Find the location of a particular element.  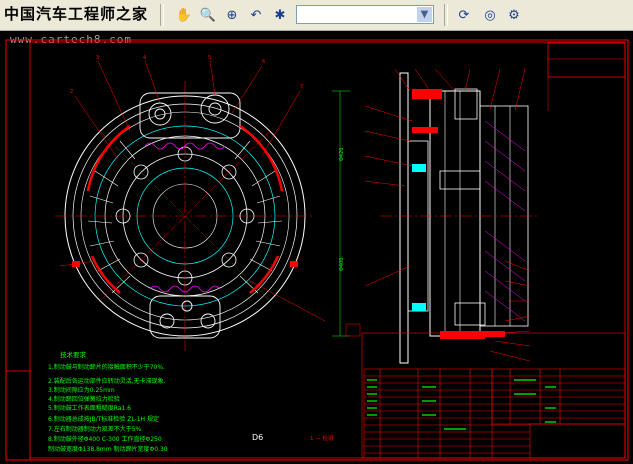

svg-text: 5 is located at coordinates (209, 58).